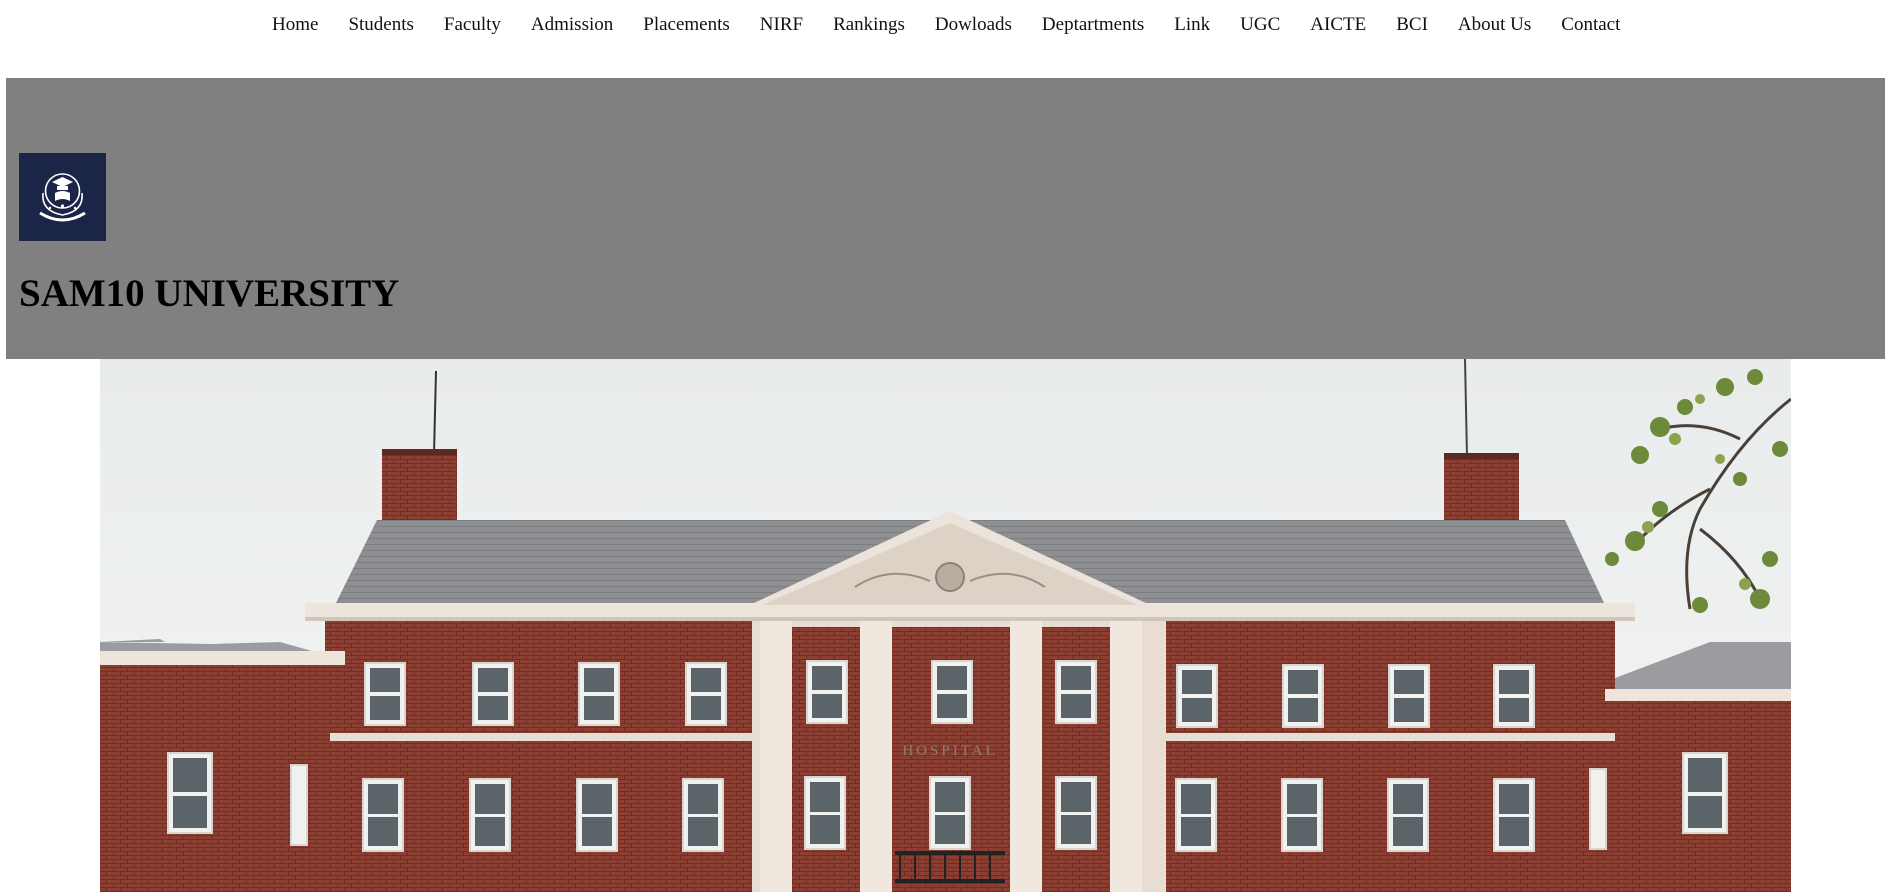 Image resolution: width=1885 pixels, height=892 pixels. I want to click on nav-item-students: Students, so click(380, 25).